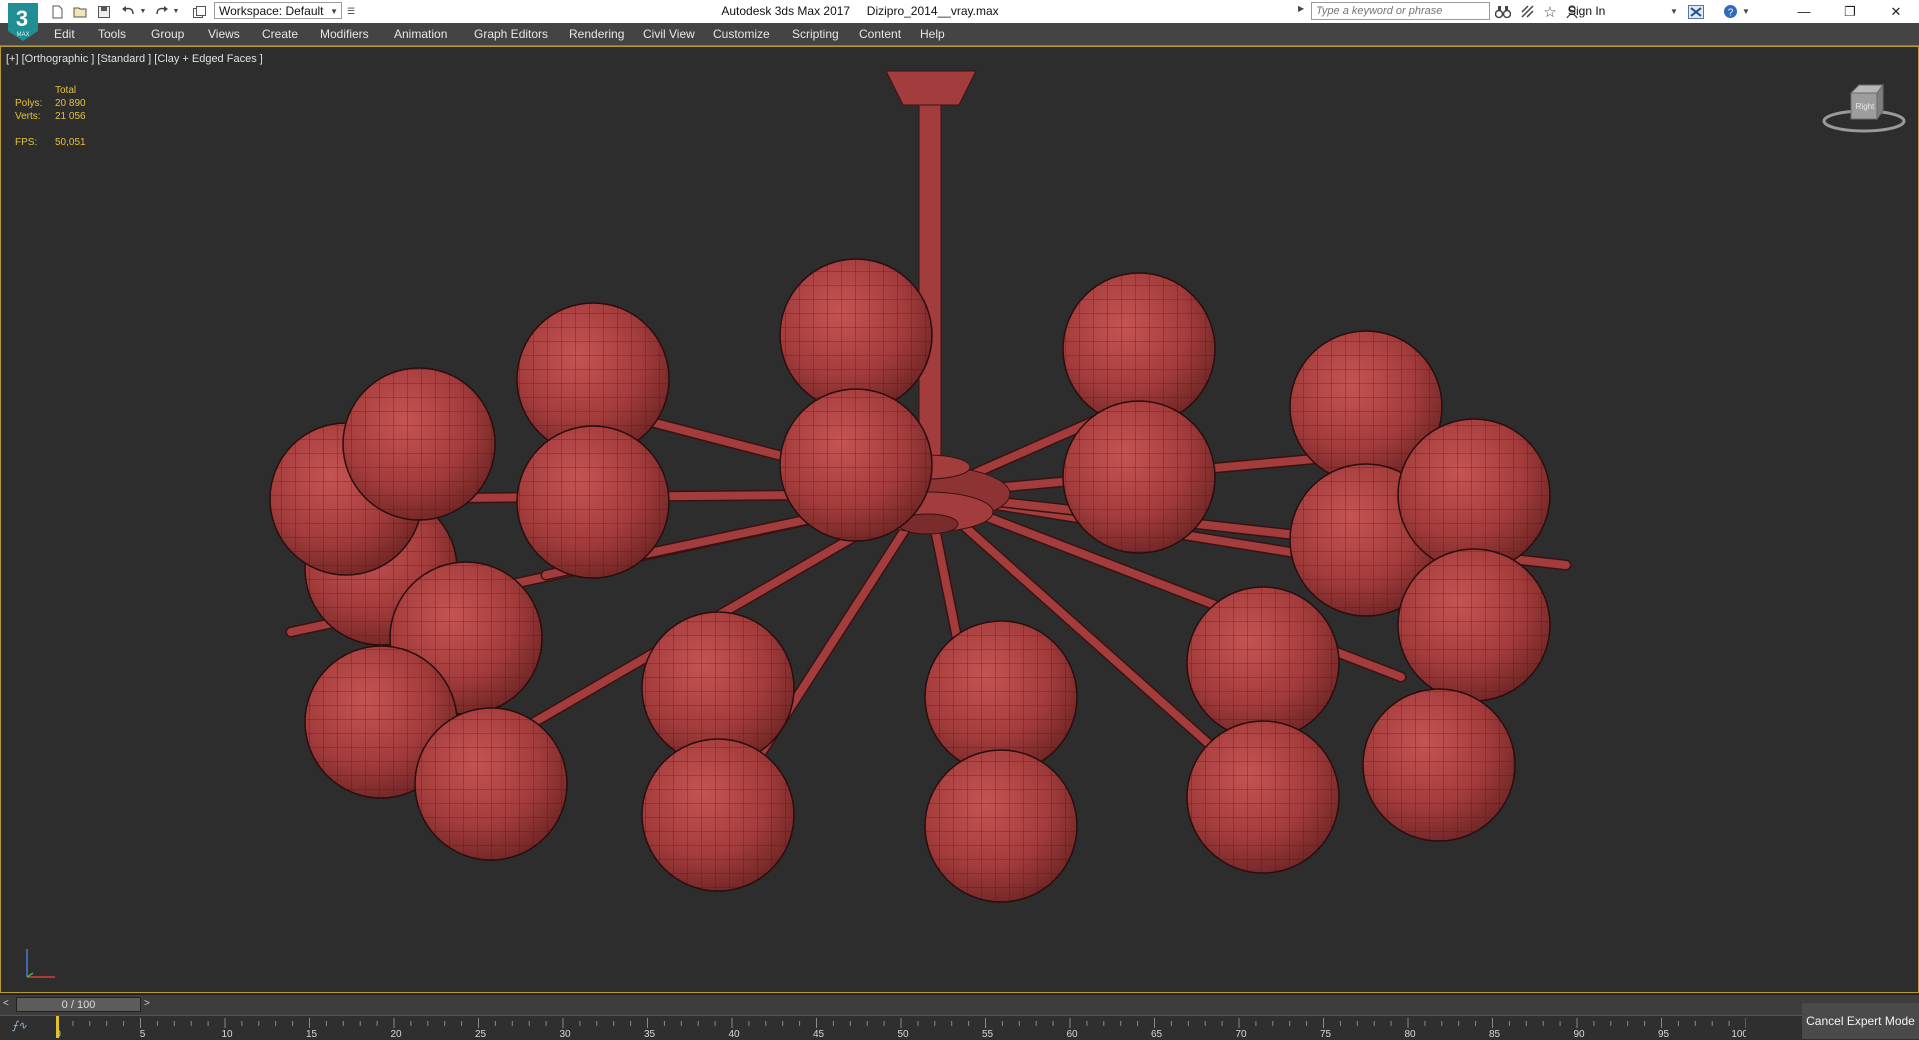 The width and height of the screenshot is (1919, 1040). I want to click on menu-graph-editors: Graph Editors, so click(511, 34).